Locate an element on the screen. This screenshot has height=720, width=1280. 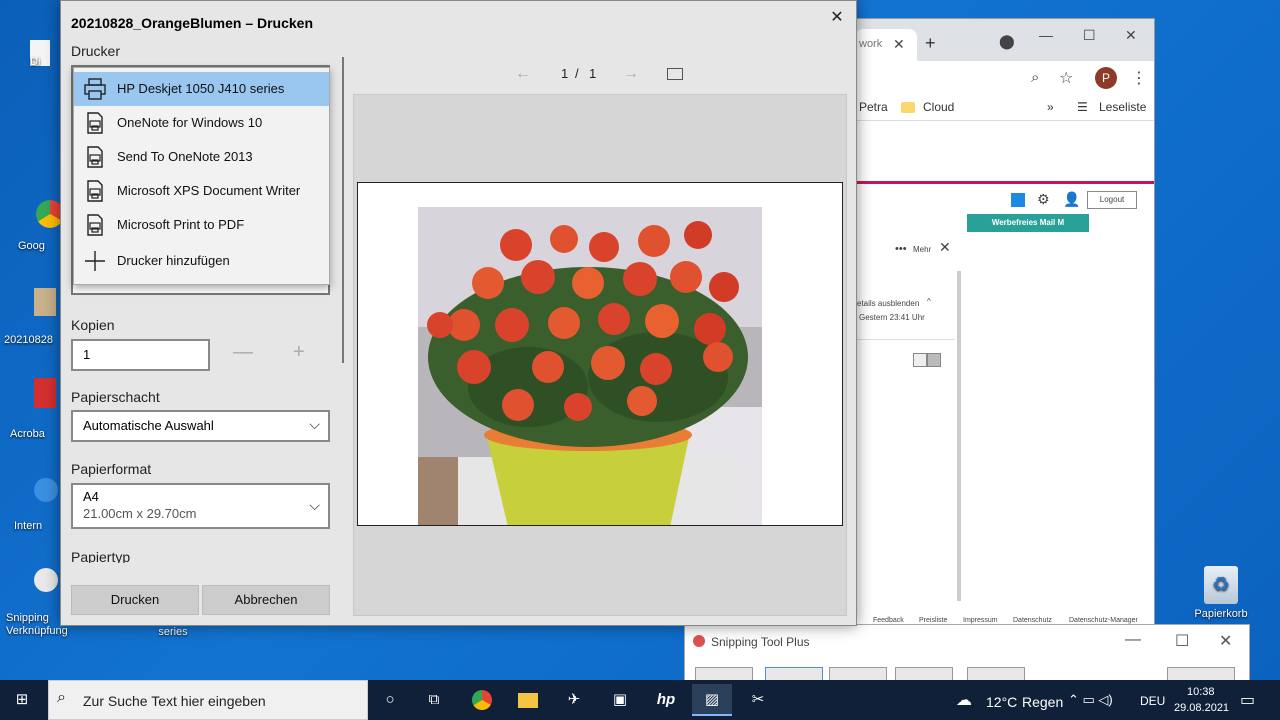
hp-icon: hp is located at coordinates (666, 700).